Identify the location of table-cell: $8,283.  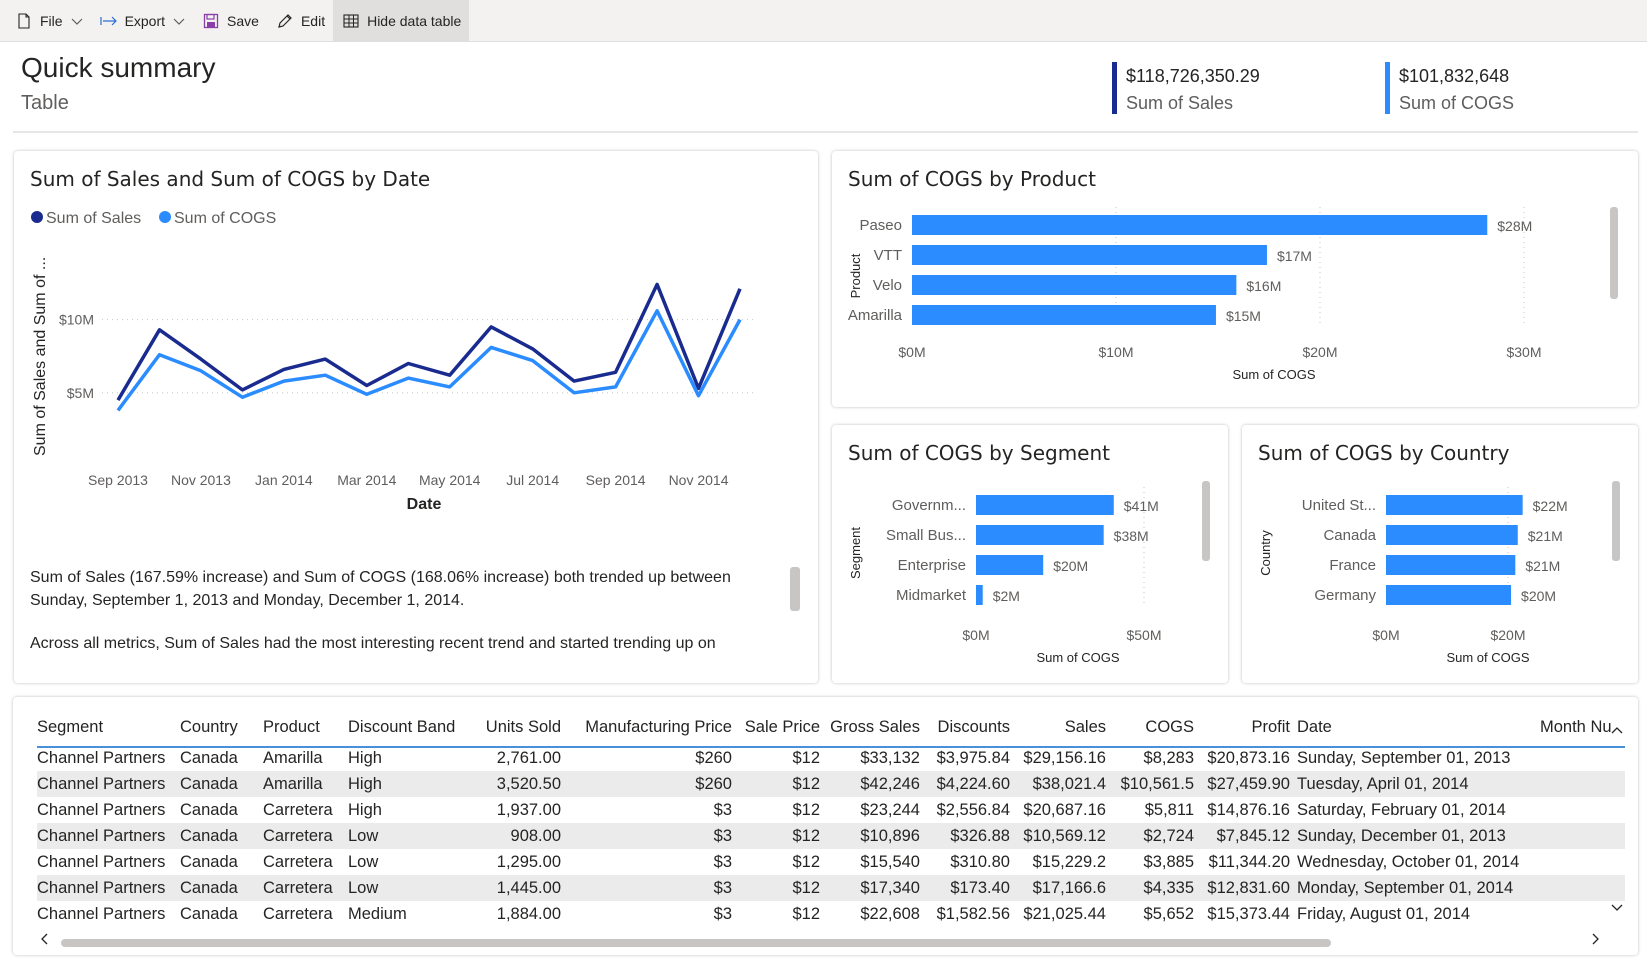
(1168, 757).